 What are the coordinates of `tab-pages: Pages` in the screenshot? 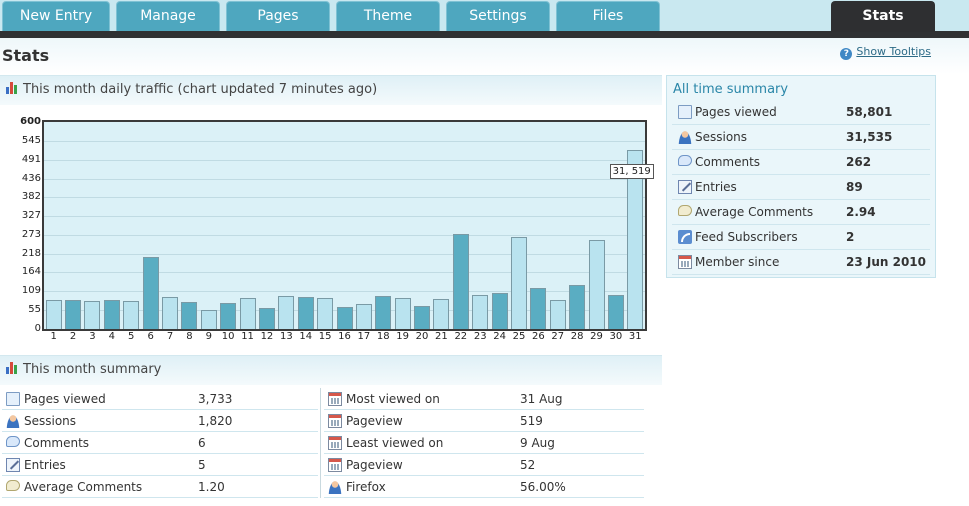 It's located at (278, 16).